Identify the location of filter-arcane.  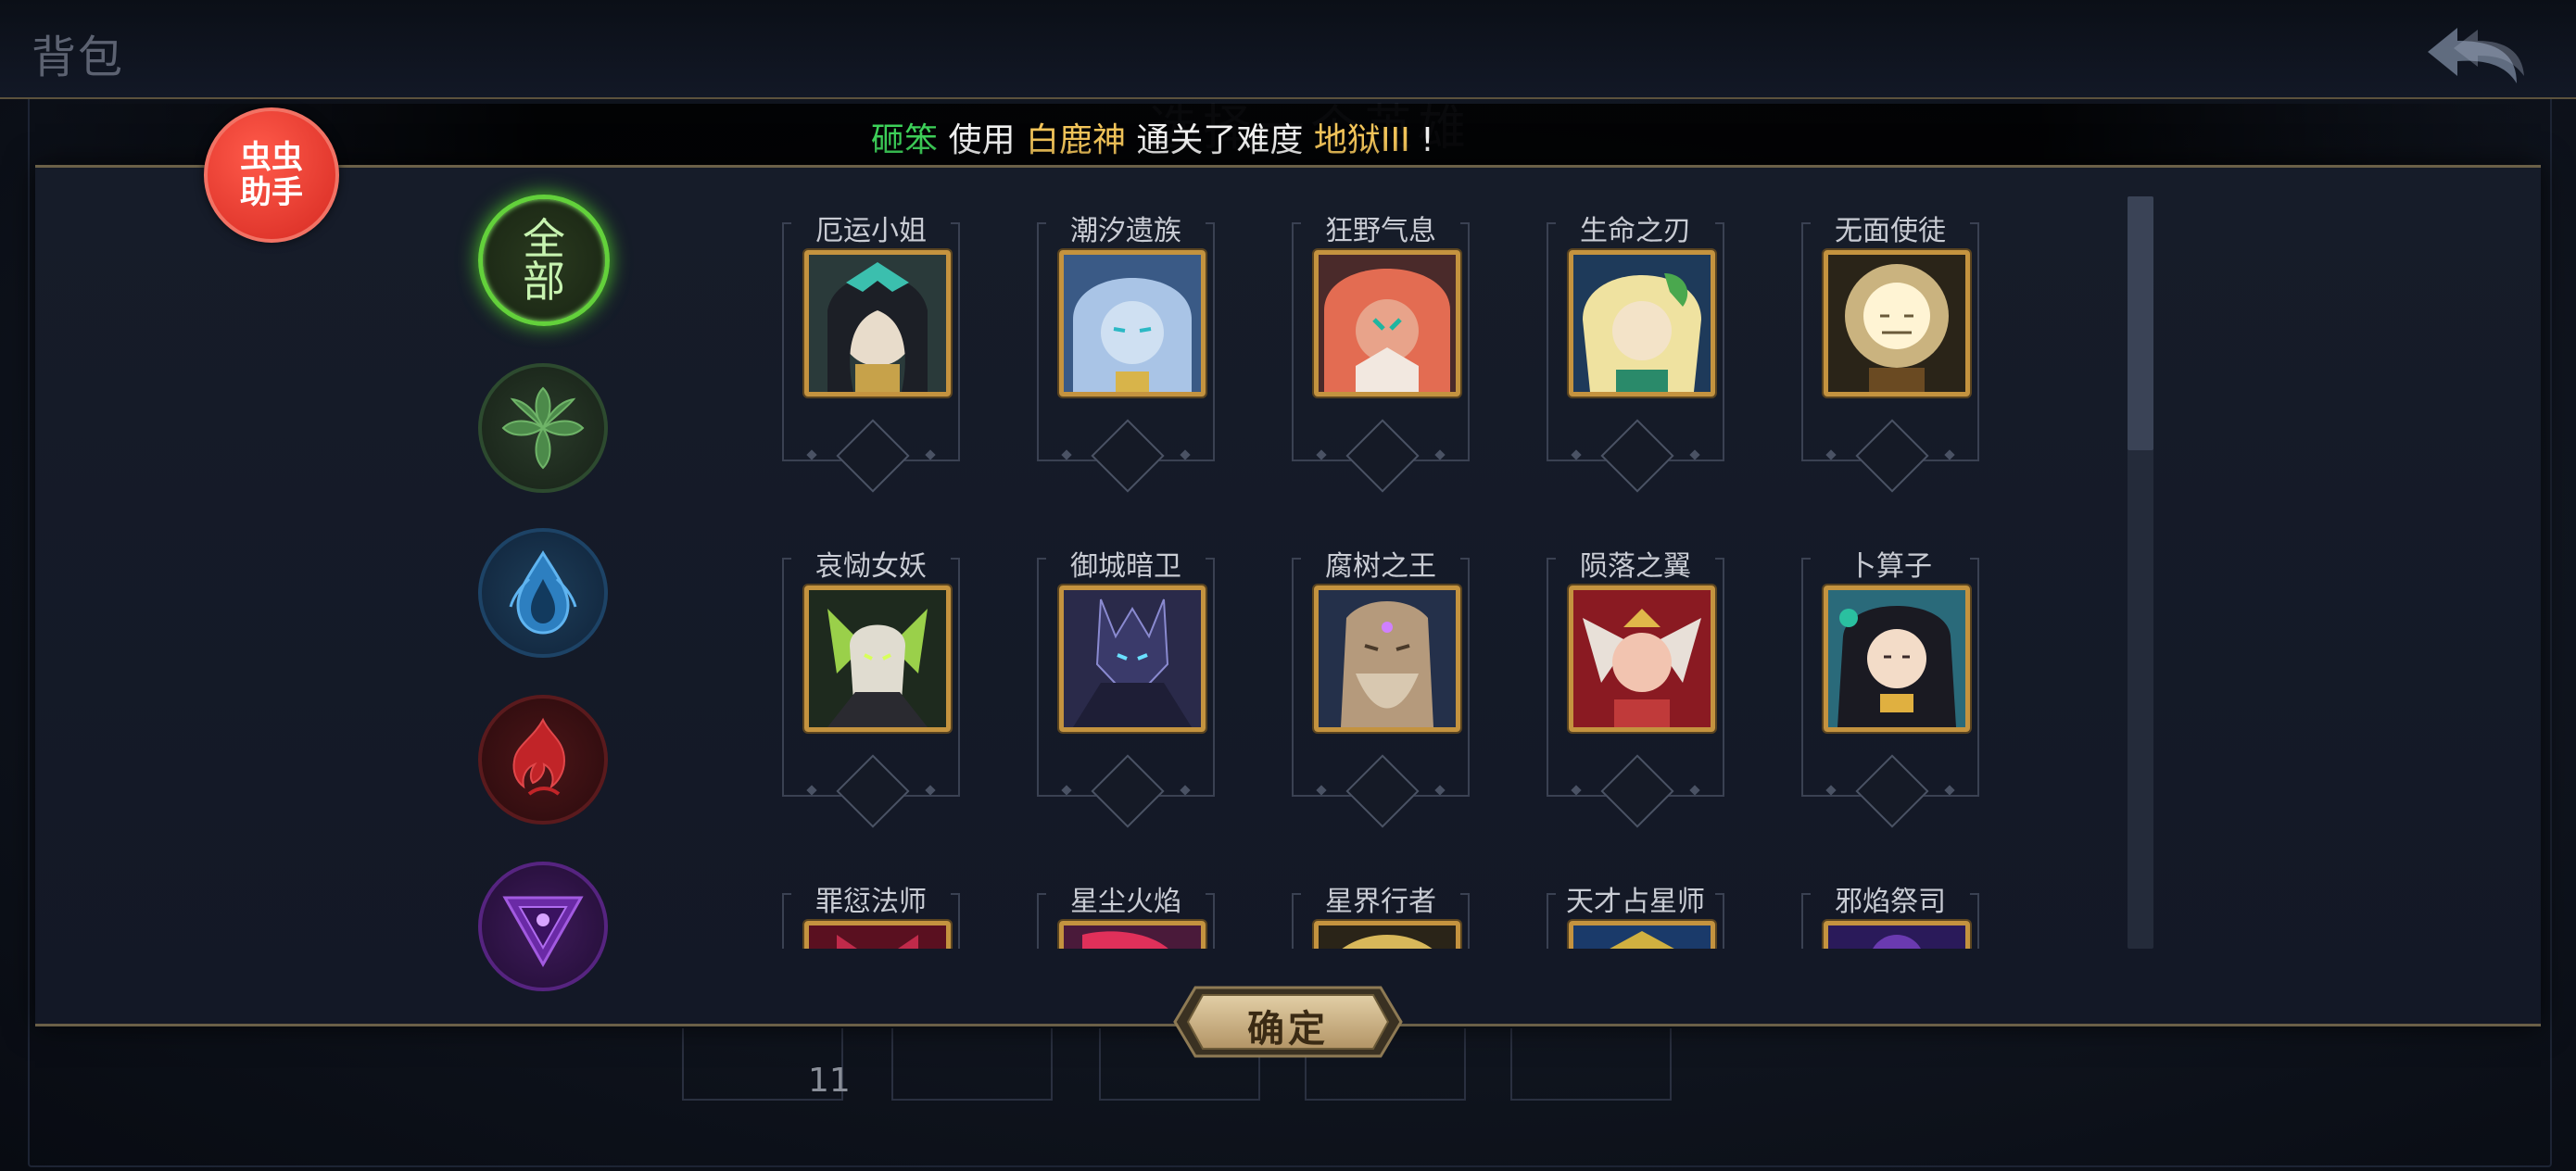
(543, 927).